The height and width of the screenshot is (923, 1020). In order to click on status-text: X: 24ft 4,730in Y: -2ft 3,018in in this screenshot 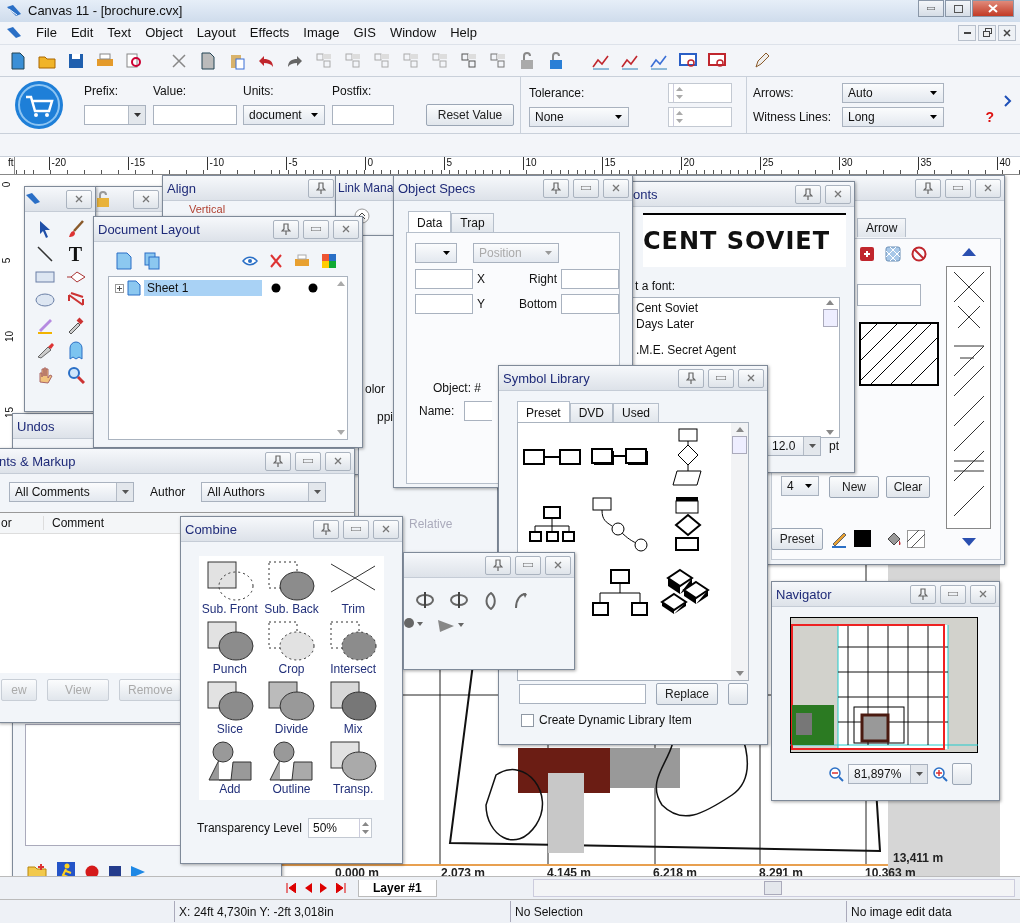, I will do `click(342, 912)`.